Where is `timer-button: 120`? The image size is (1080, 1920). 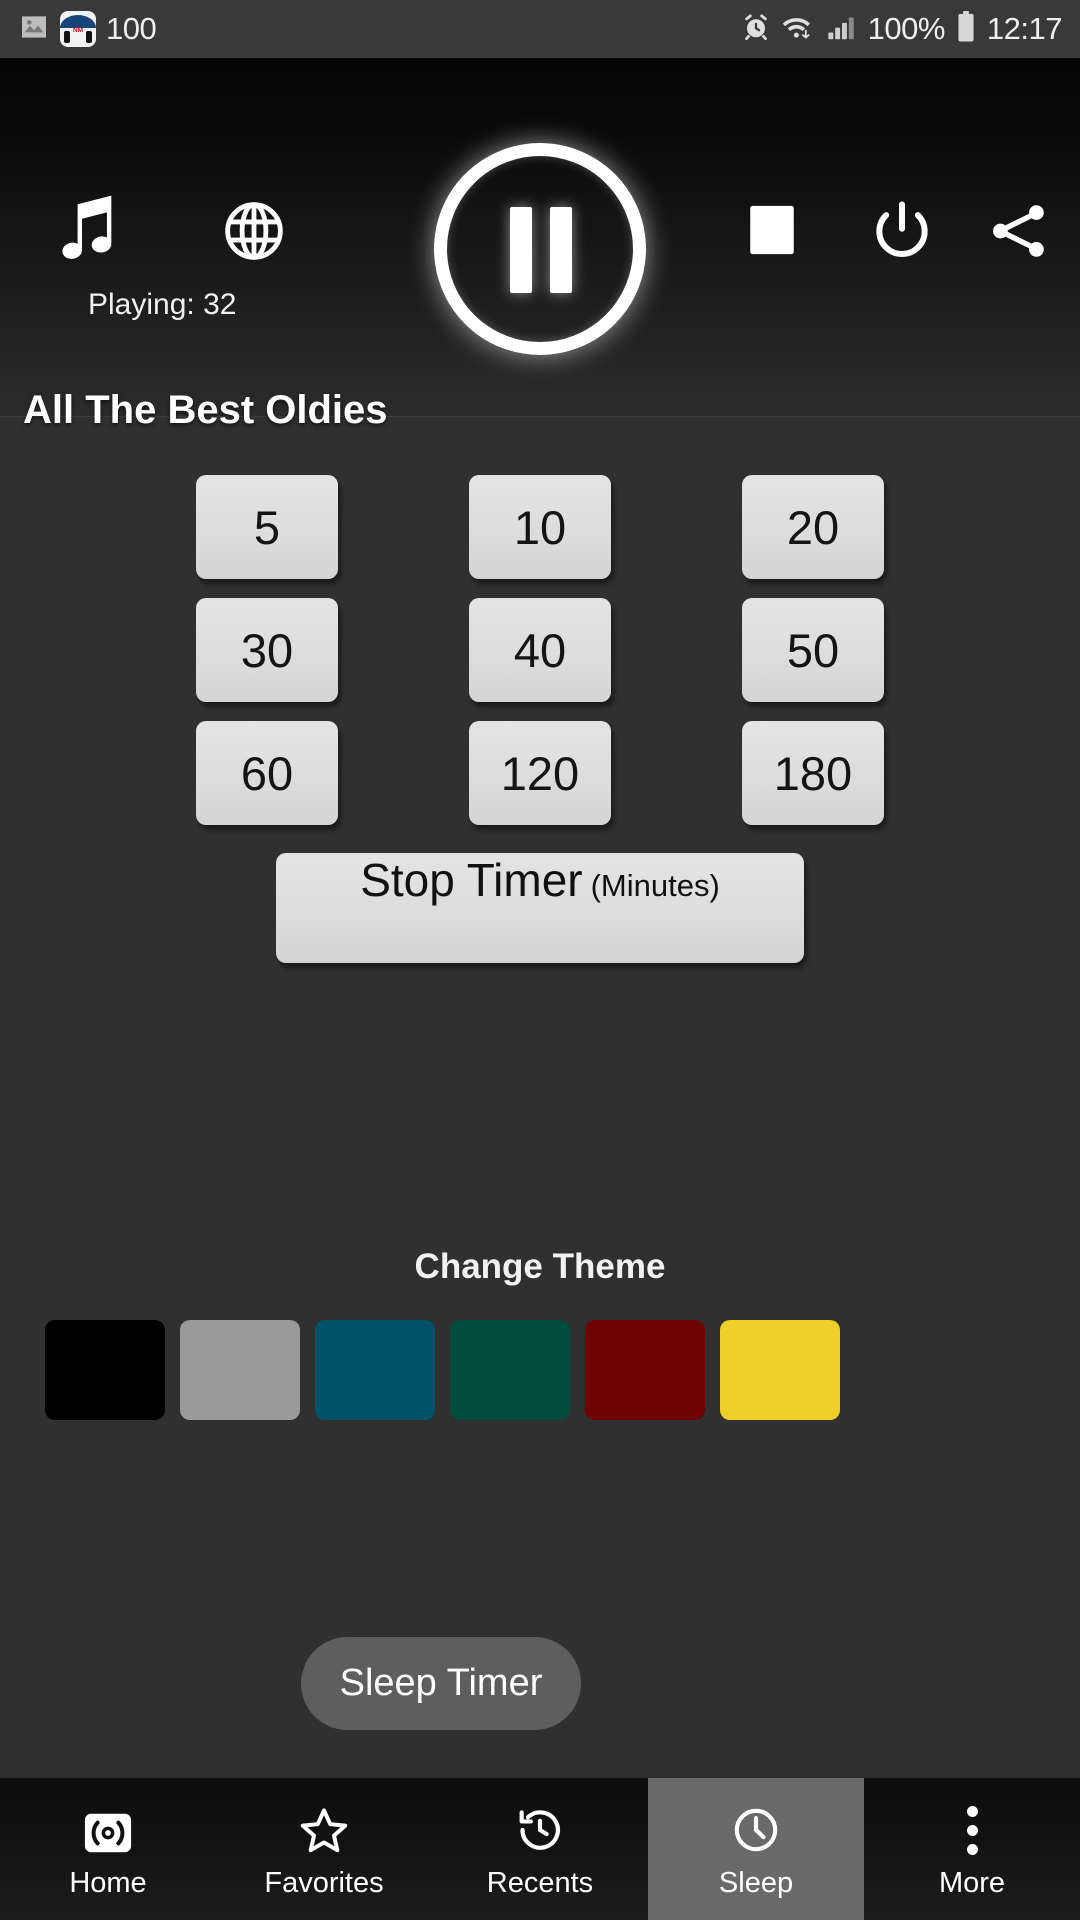 timer-button: 120 is located at coordinates (540, 773).